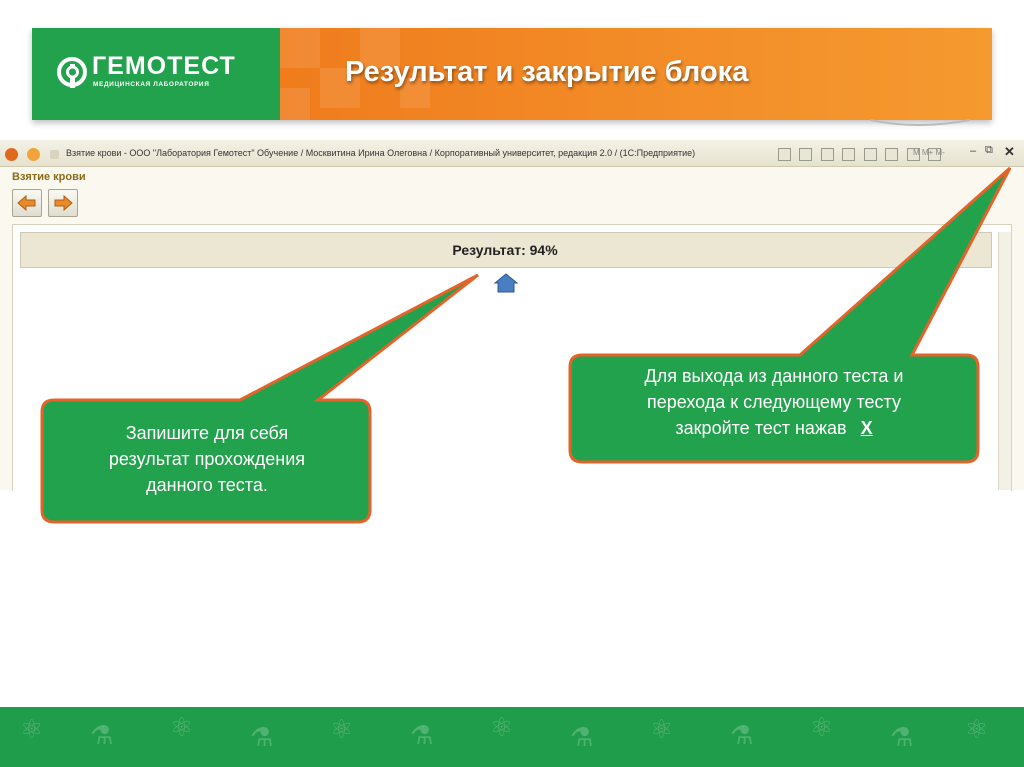 This screenshot has width=1024, height=767. I want to click on left-callout-line: данного теста., so click(207, 485).